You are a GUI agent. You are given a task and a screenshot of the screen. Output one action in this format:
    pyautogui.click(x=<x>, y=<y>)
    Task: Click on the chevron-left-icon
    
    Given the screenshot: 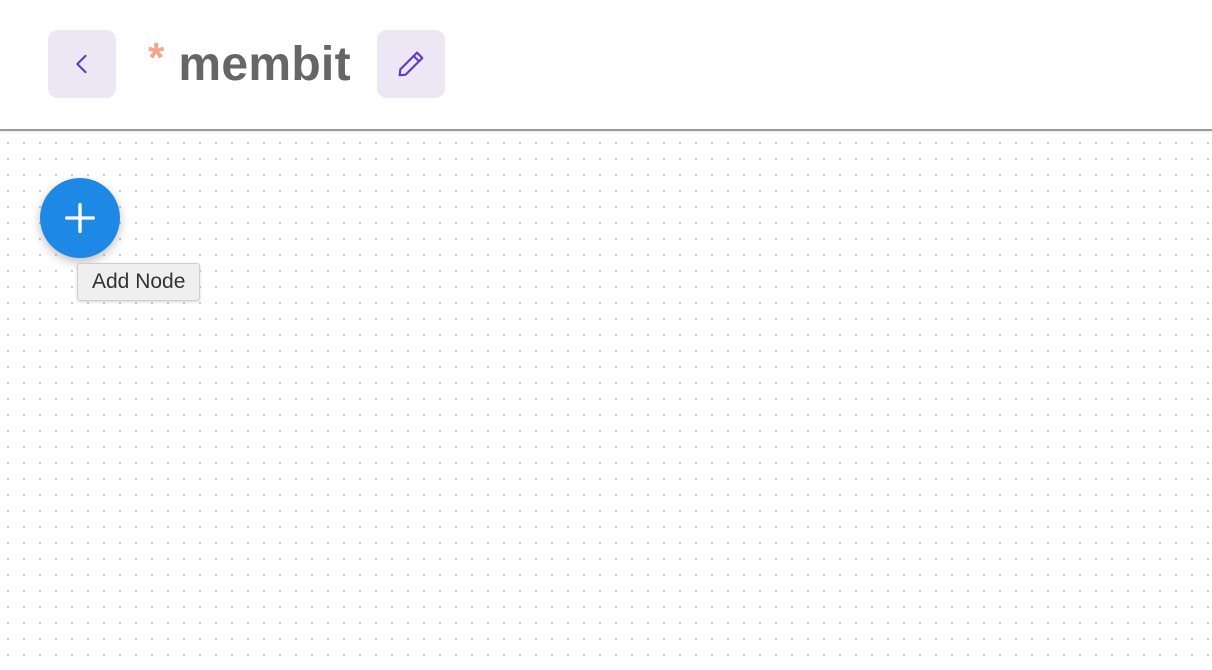 What is the action you would take?
    pyautogui.click(x=81, y=64)
    